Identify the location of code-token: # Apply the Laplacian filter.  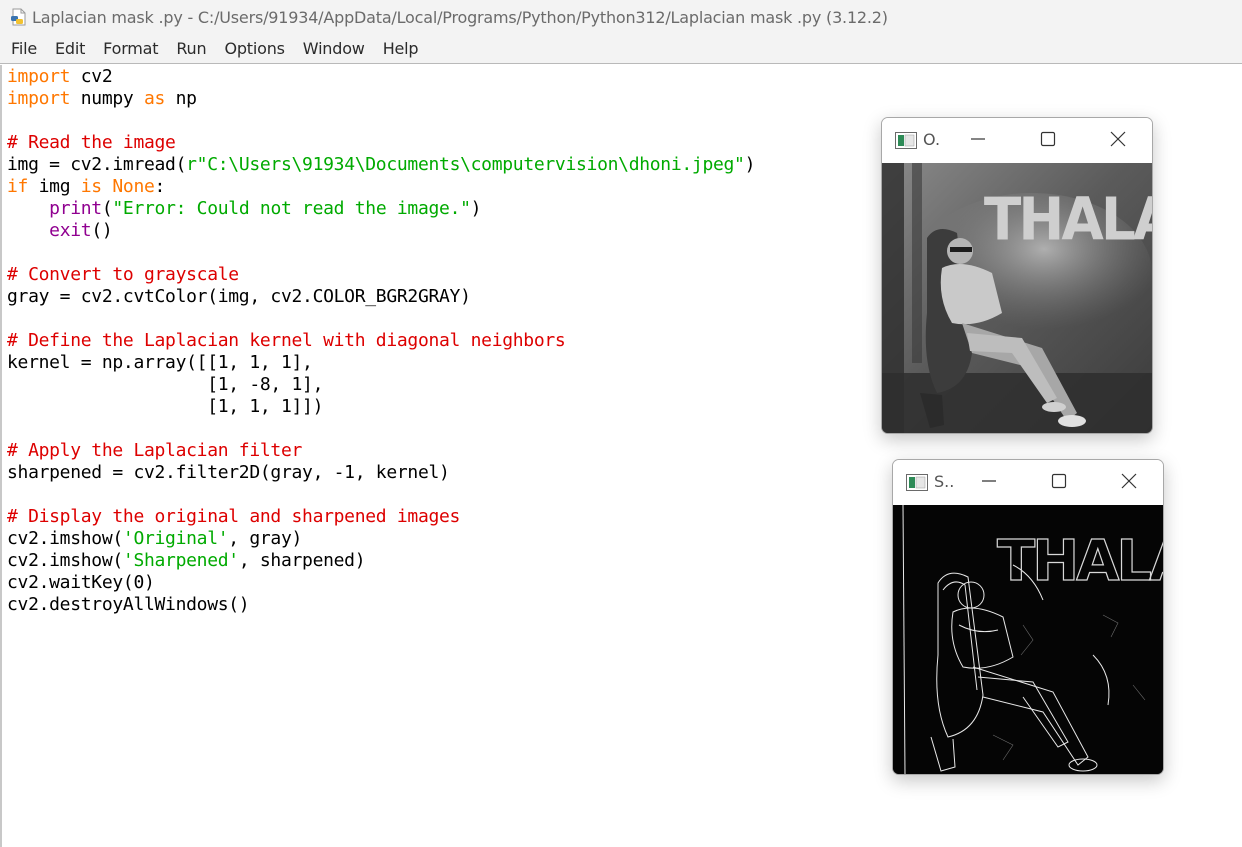
(155, 450).